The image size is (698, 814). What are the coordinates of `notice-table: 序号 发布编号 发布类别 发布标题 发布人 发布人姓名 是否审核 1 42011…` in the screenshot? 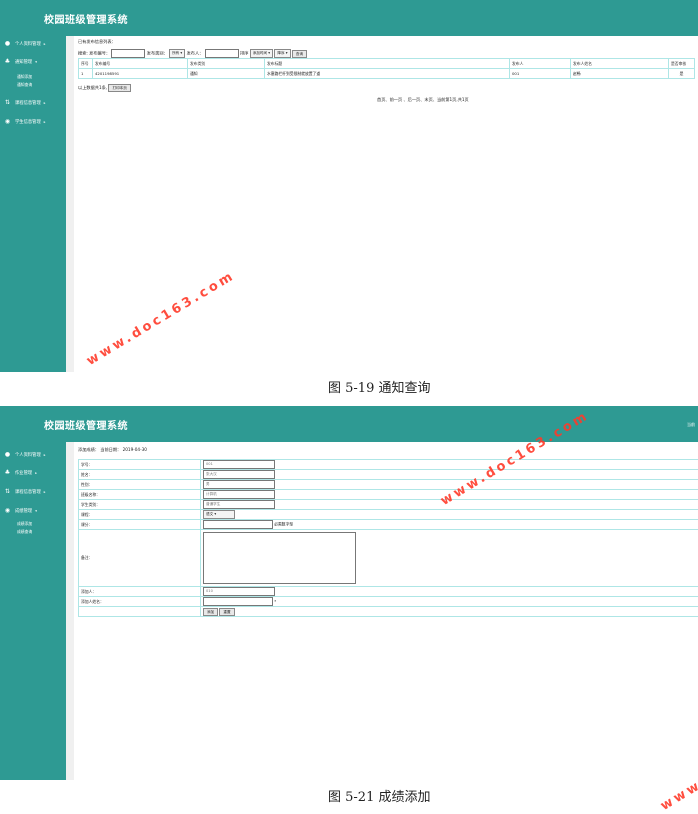 It's located at (386, 68).